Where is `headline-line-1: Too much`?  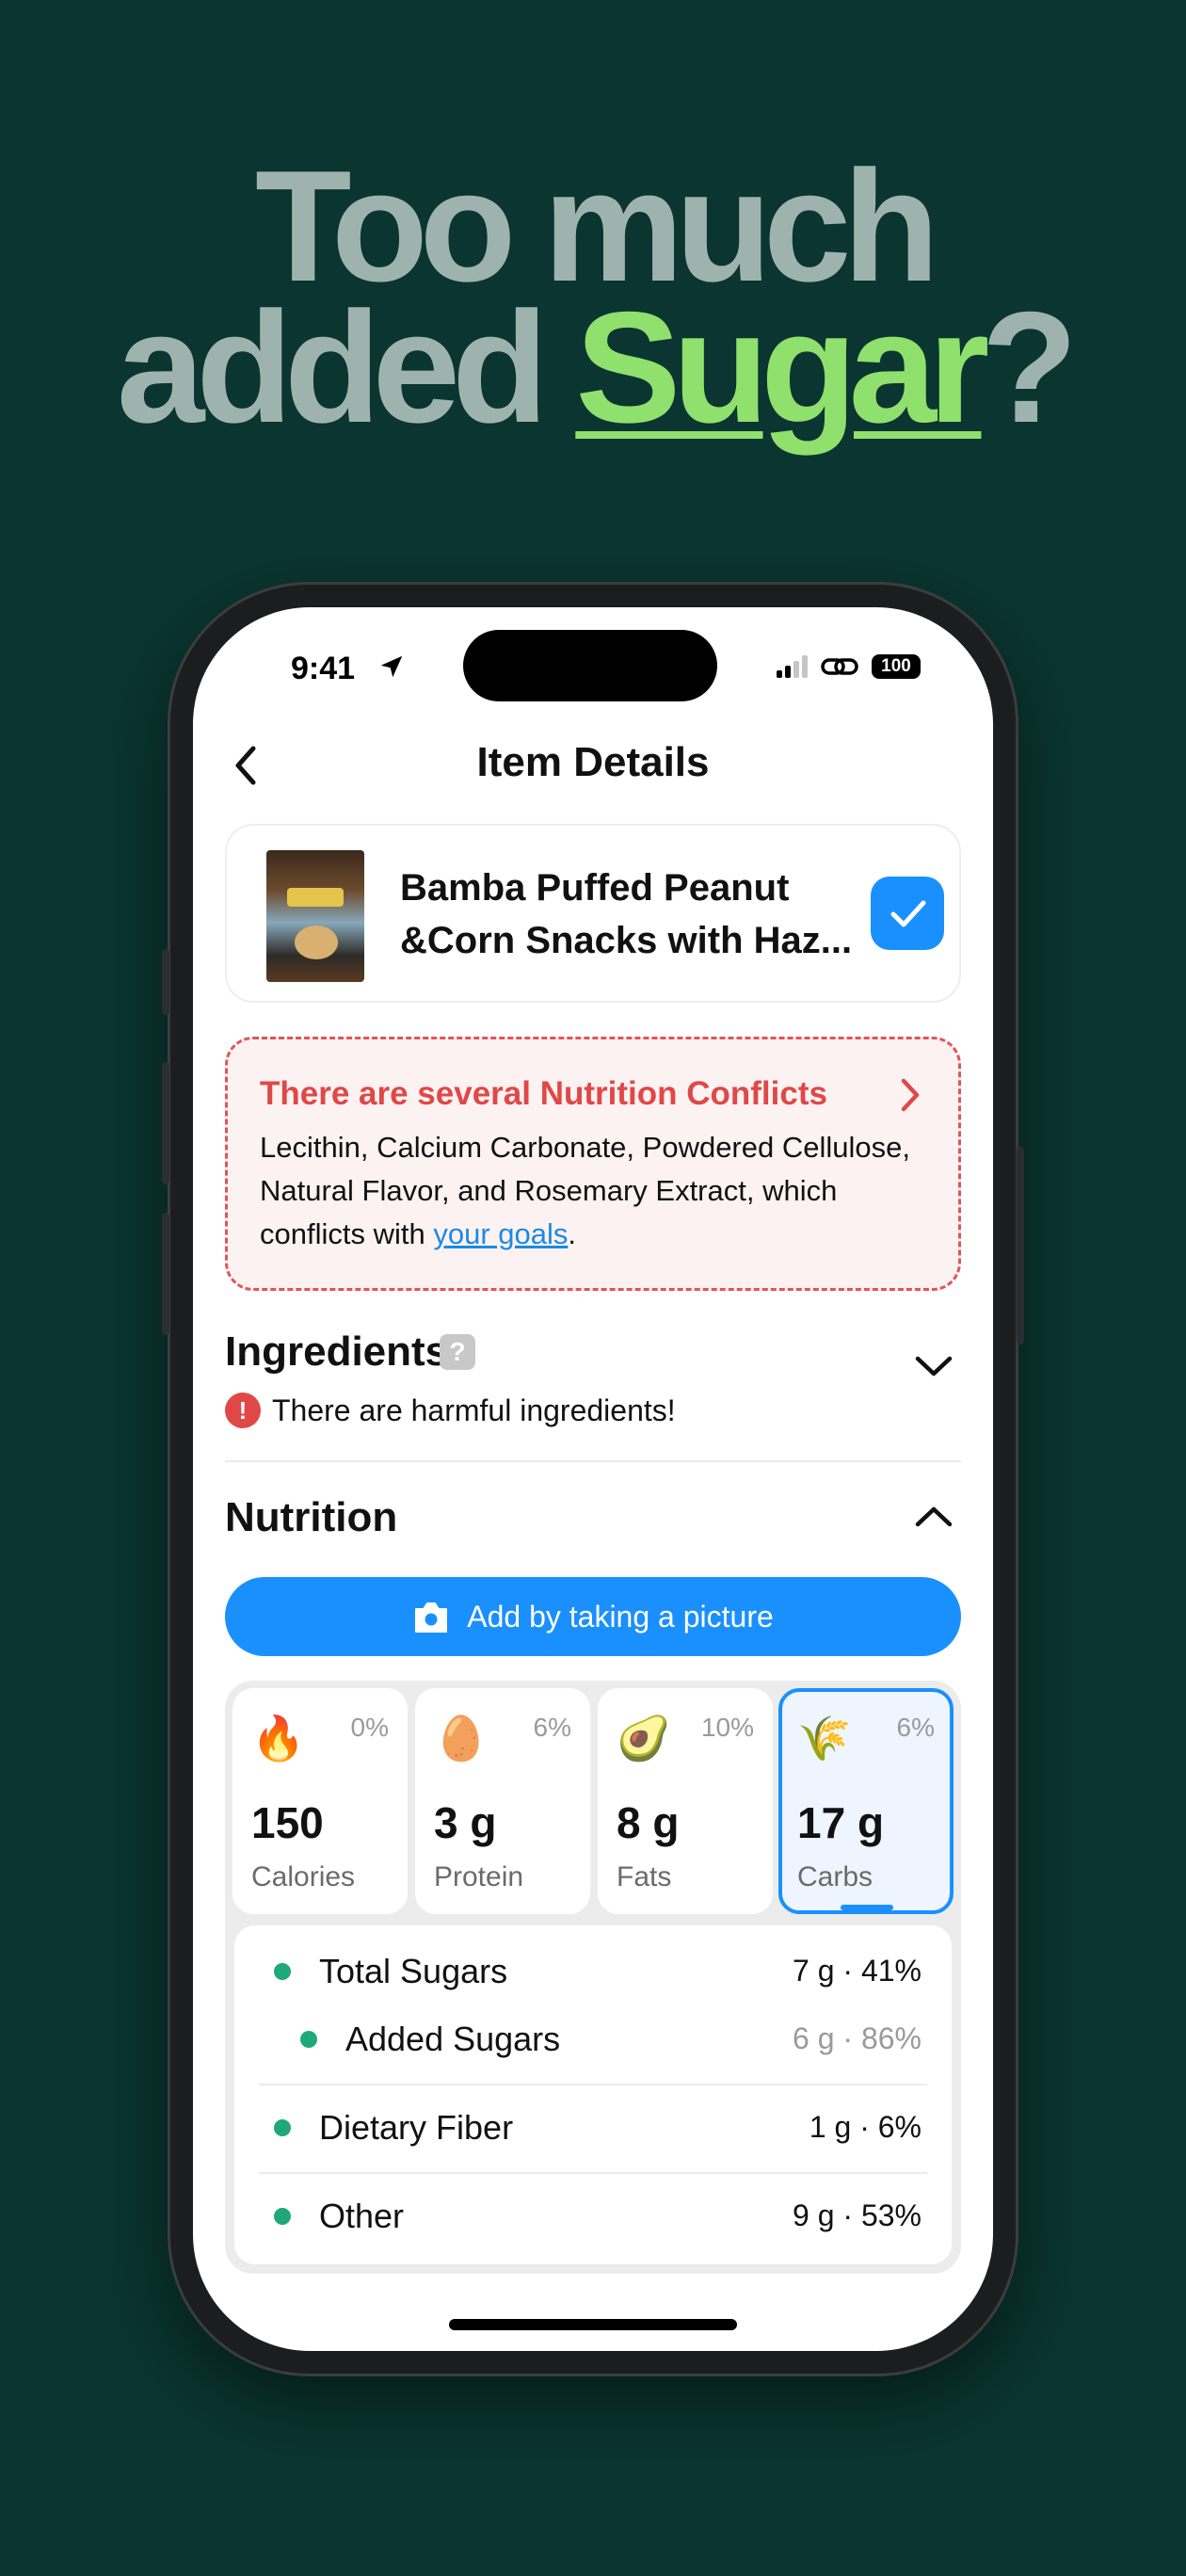 headline-line-1: Too much is located at coordinates (596, 225).